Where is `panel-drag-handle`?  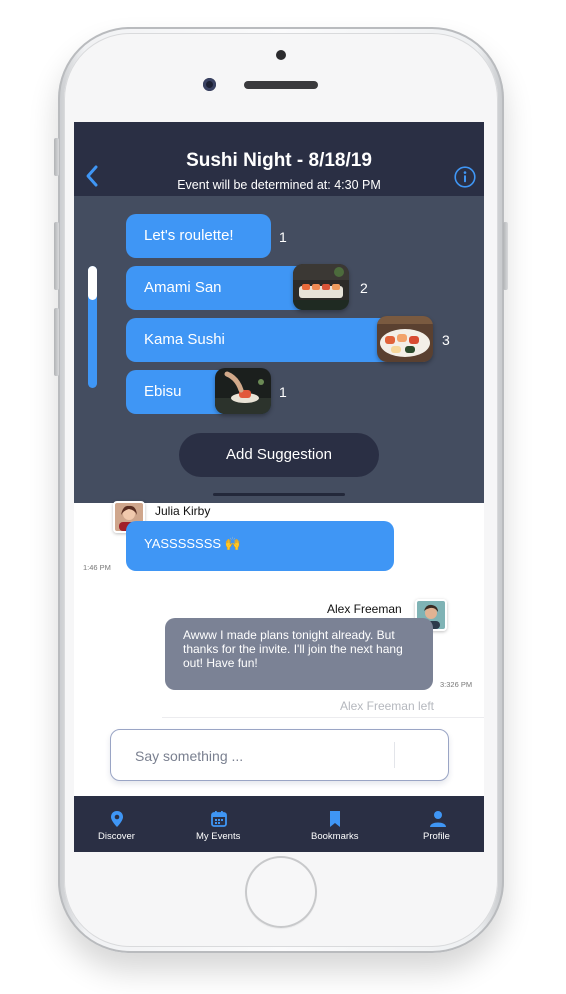 panel-drag-handle is located at coordinates (279, 494).